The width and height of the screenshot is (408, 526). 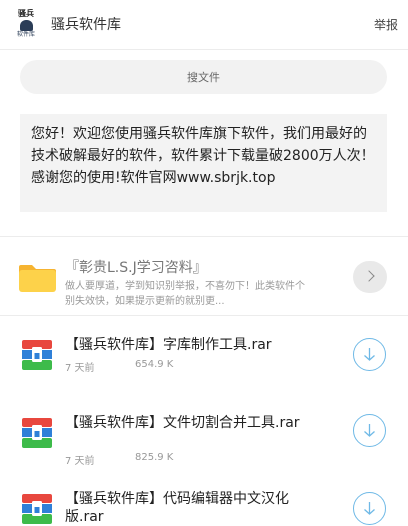 I want to click on avatar-figure-icon, so click(x=26, y=25).